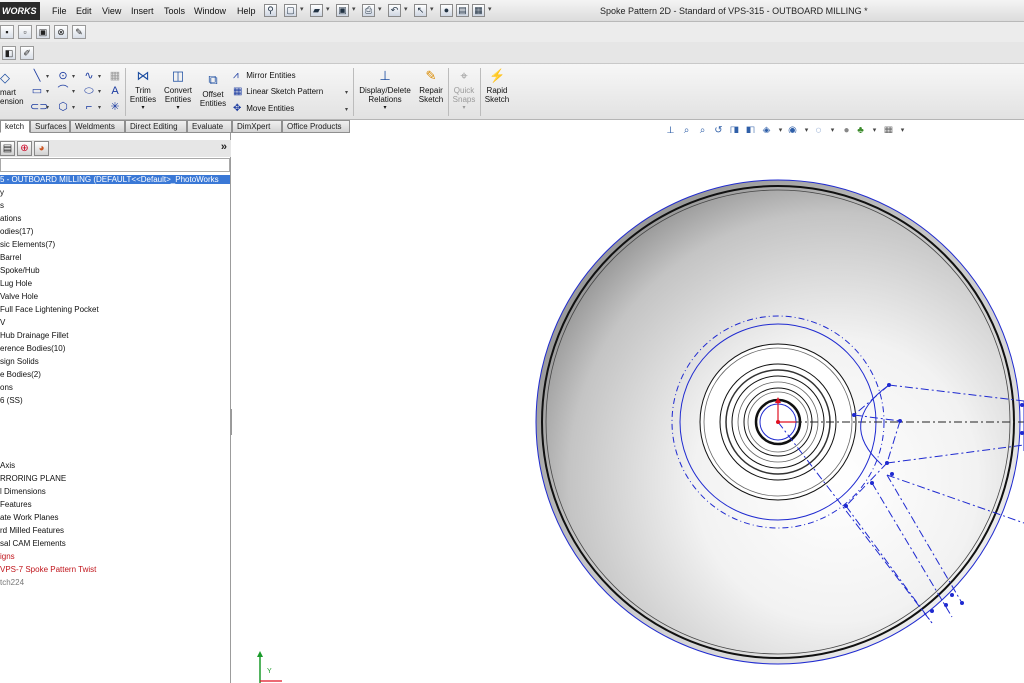 This screenshot has width=1024, height=683. What do you see at coordinates (15, 126) in the screenshot?
I see `tab-sketch: ketch` at bounding box center [15, 126].